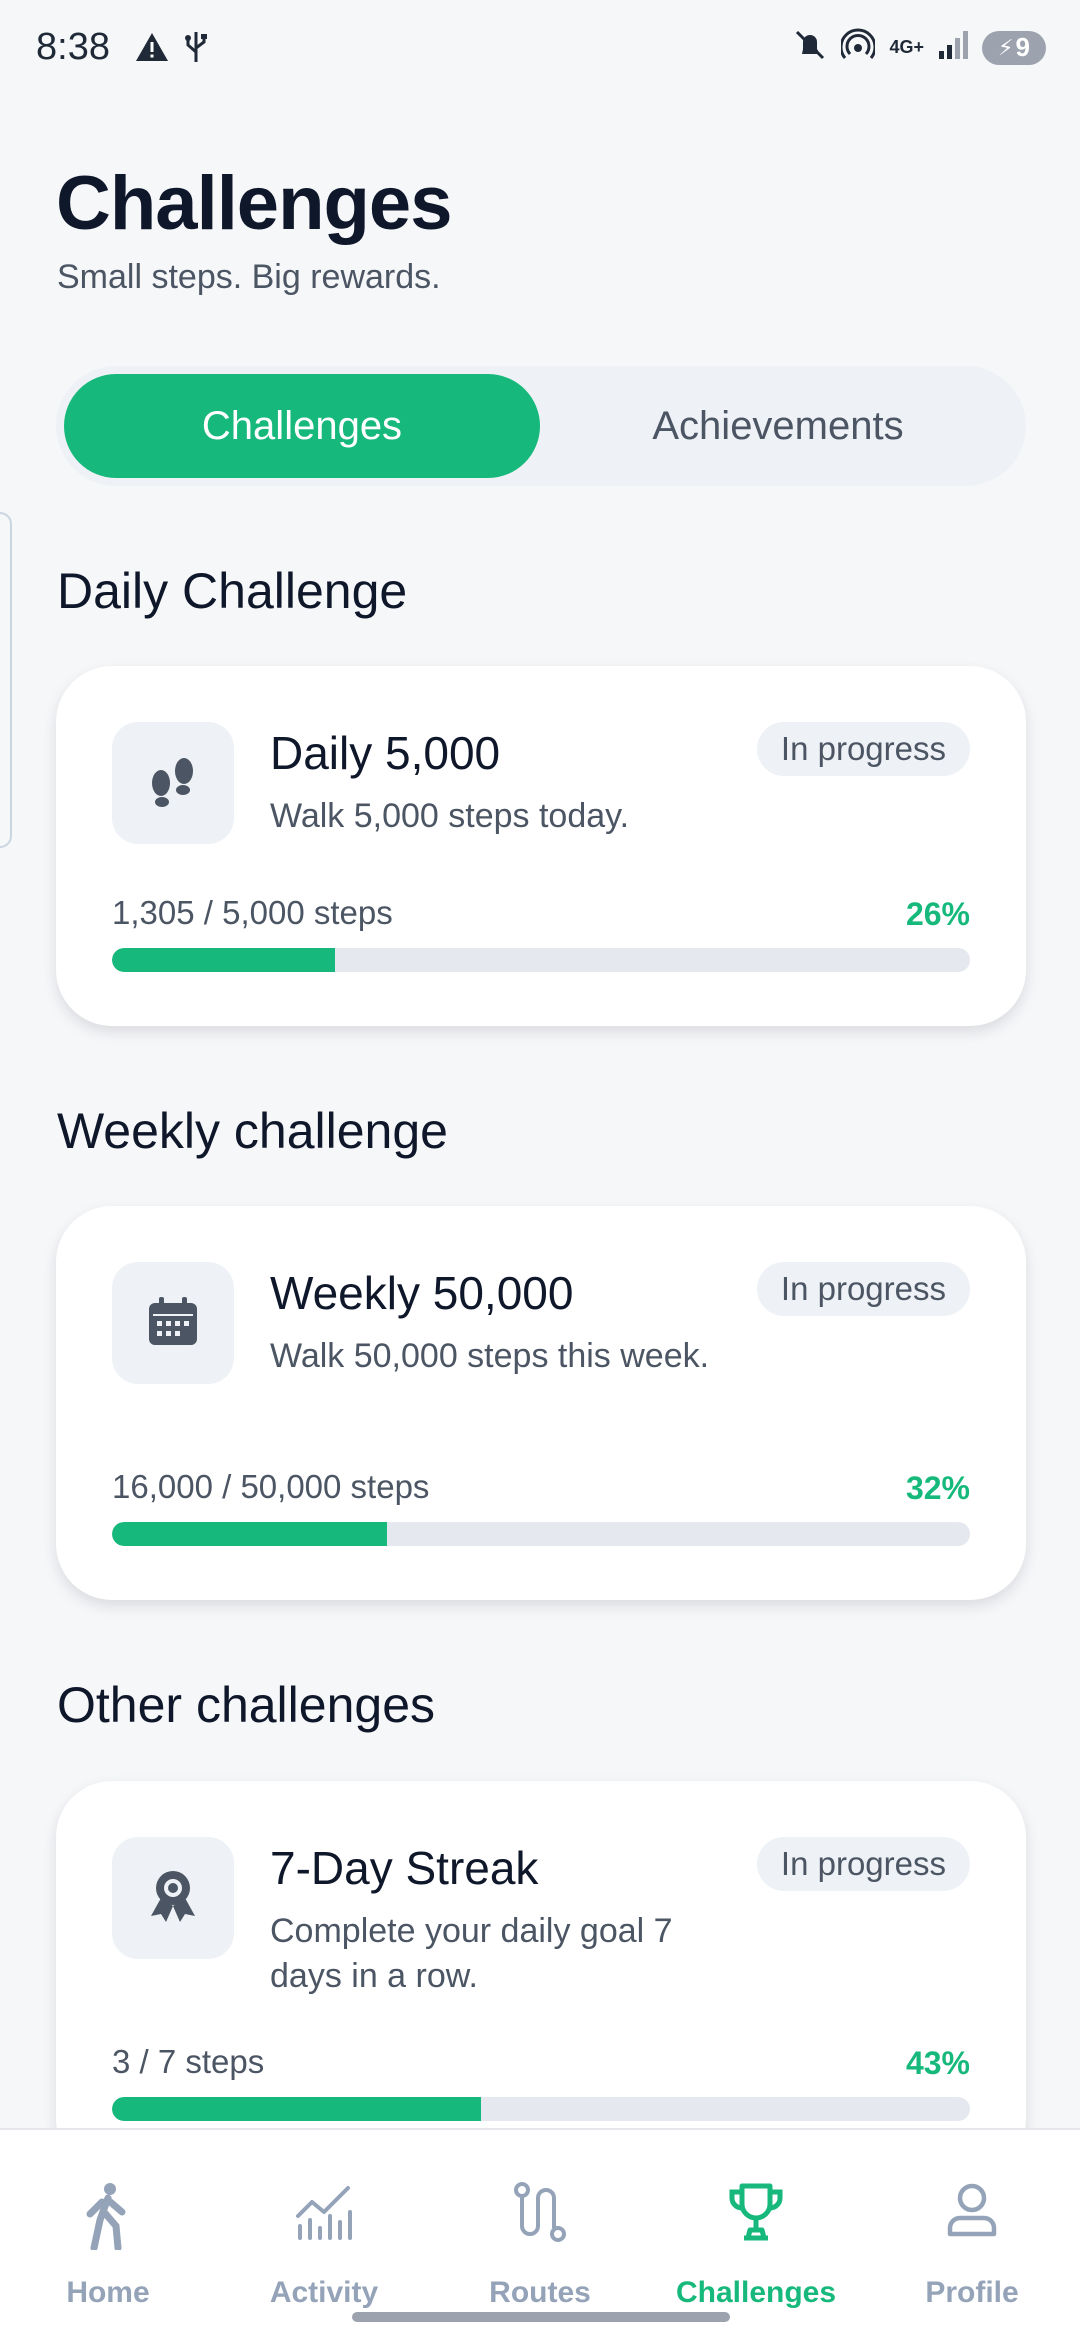 Image resolution: width=1080 pixels, height=2340 pixels. What do you see at coordinates (540, 2214) in the screenshot?
I see `route-icon` at bounding box center [540, 2214].